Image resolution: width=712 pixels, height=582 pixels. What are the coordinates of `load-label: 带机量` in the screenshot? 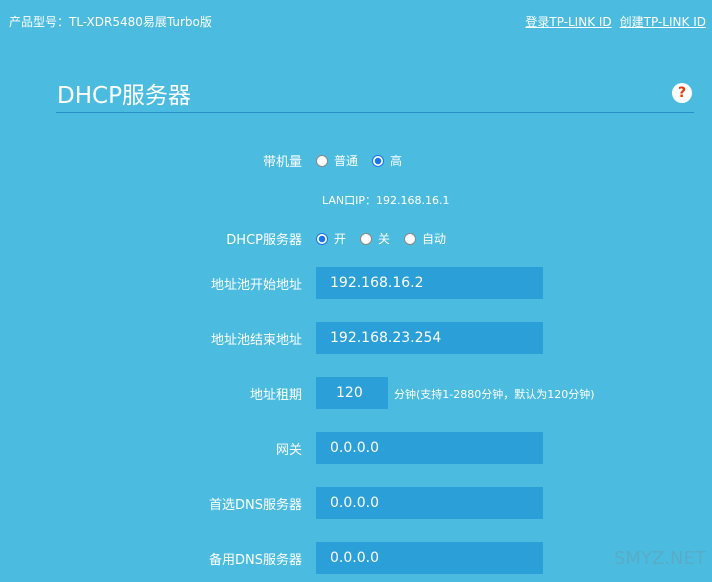 It's located at (282, 162).